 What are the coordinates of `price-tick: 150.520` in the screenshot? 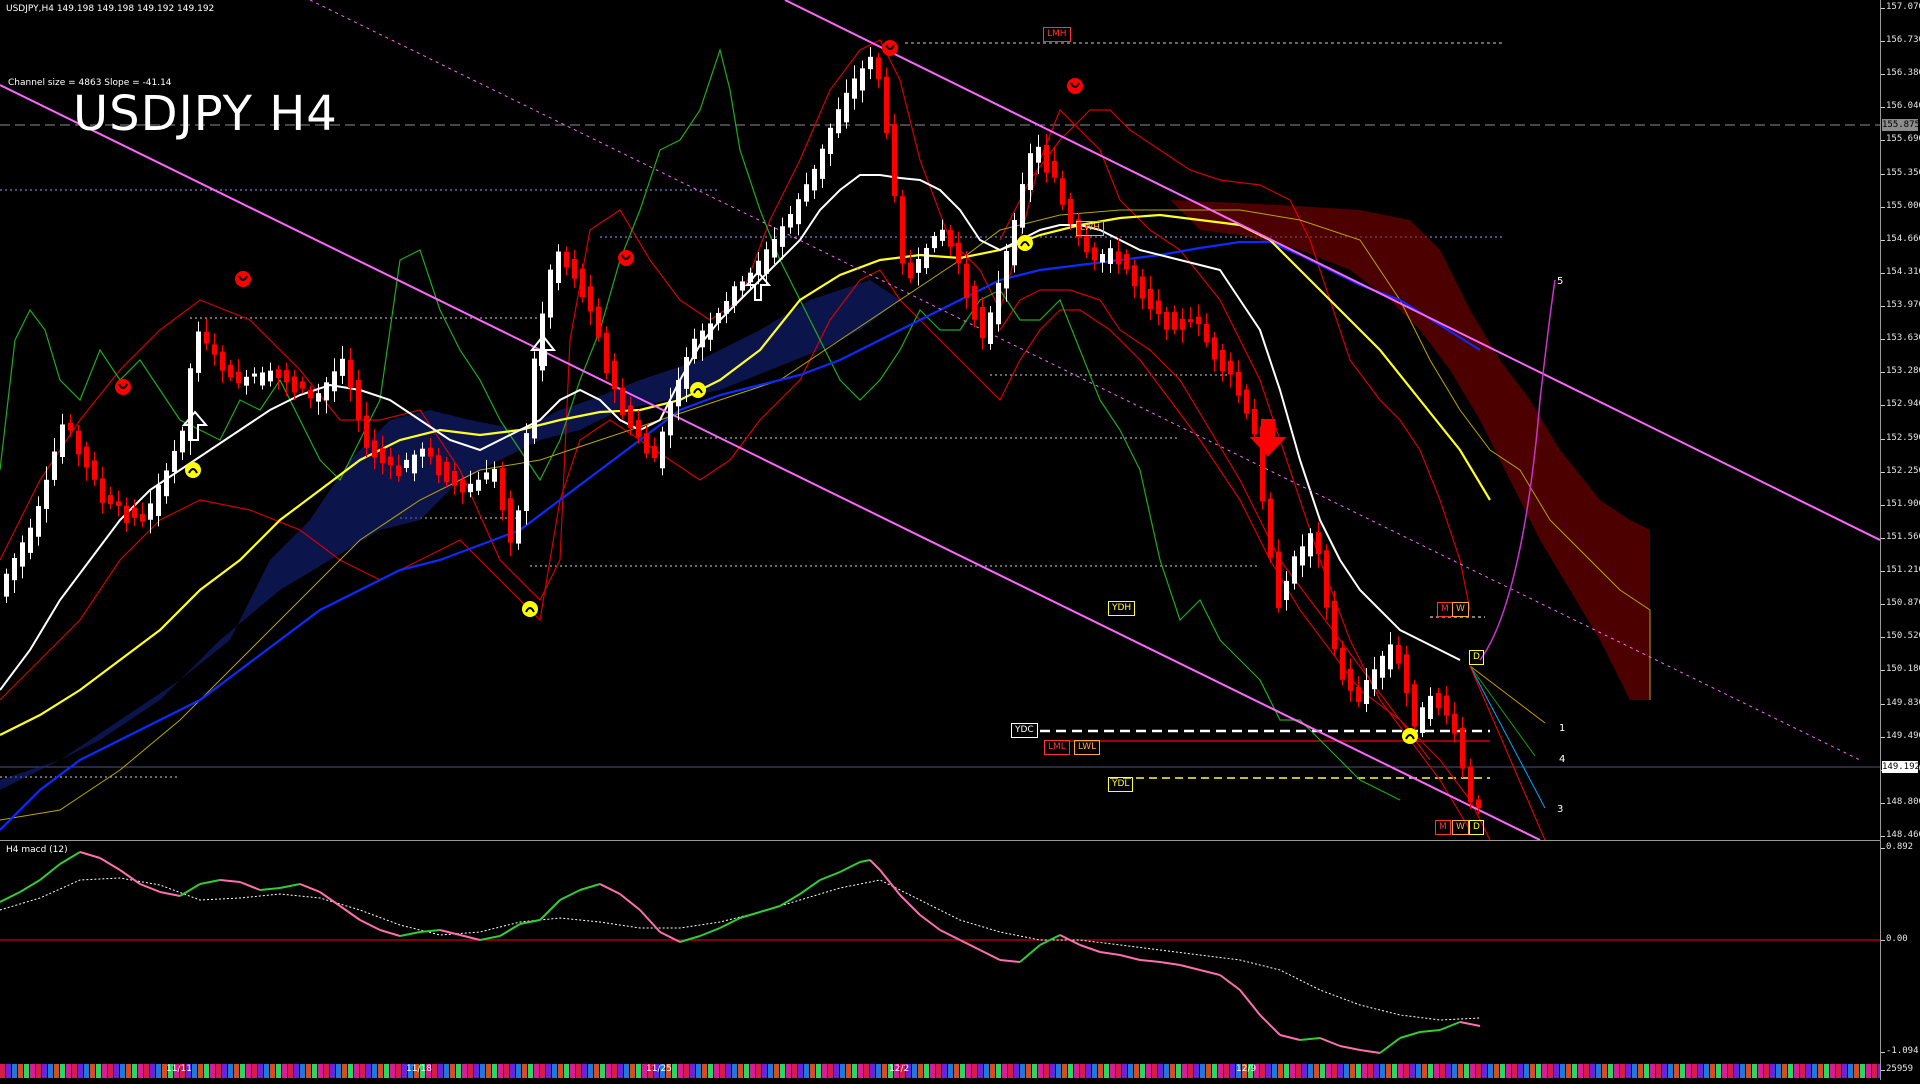 It's located at (1900, 636).